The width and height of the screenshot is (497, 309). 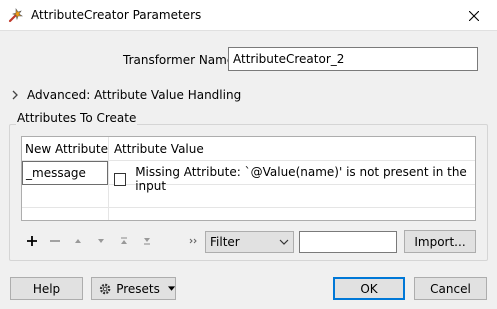 What do you see at coordinates (248, 149) in the screenshot?
I see `table-header: New Attribute Attribute Value` at bounding box center [248, 149].